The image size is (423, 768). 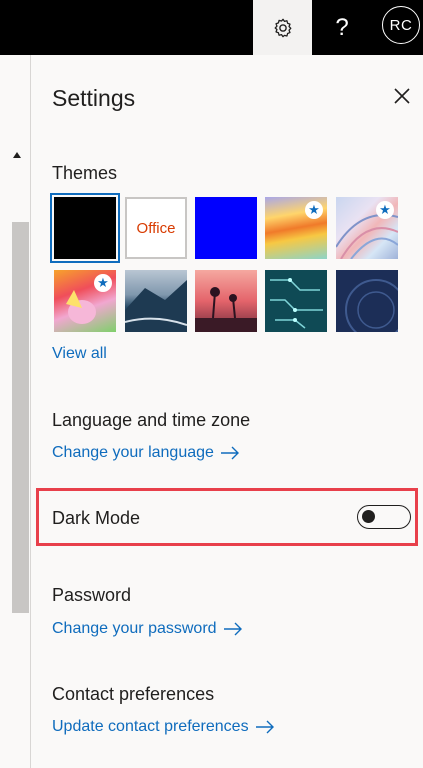 I want to click on close-icon, so click(x=402, y=96).